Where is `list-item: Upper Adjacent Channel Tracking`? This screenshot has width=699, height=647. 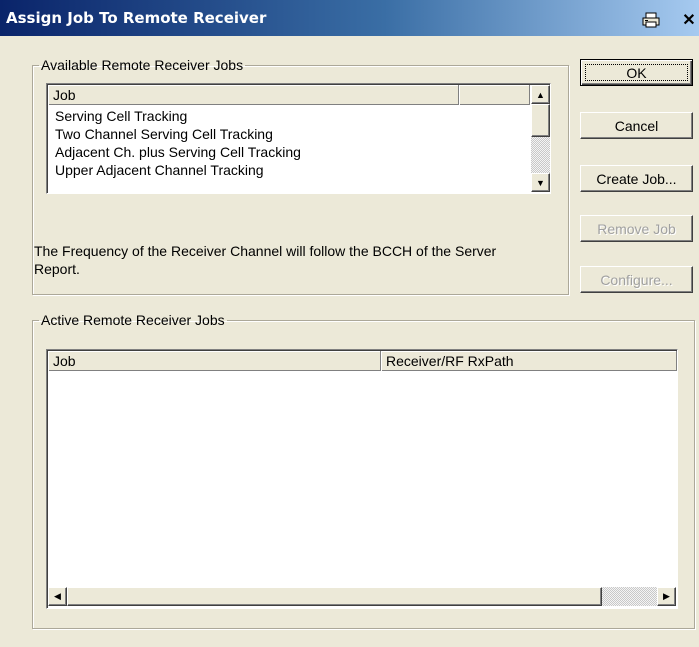 list-item: Upper Adjacent Channel Tracking is located at coordinates (159, 170).